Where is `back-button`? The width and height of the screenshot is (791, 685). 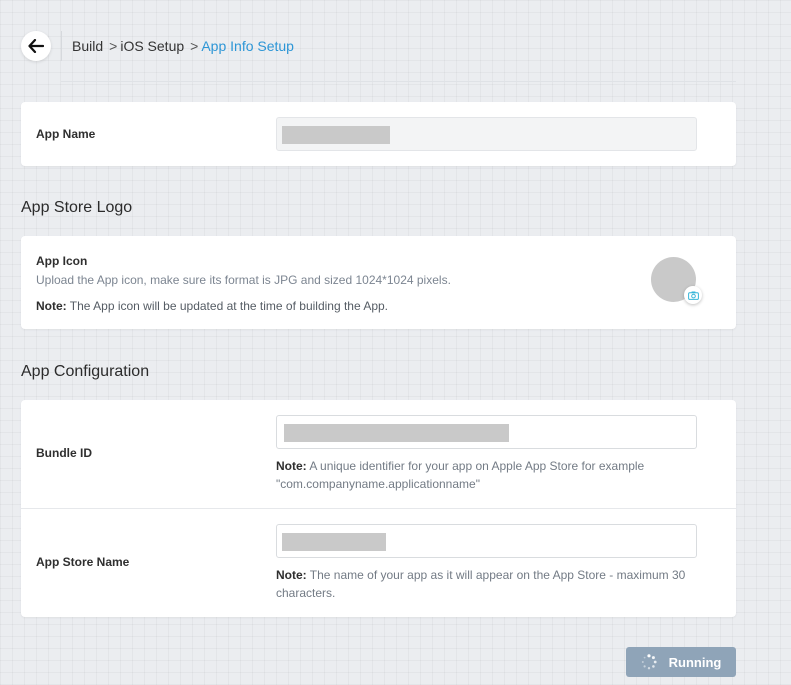 back-button is located at coordinates (36, 46).